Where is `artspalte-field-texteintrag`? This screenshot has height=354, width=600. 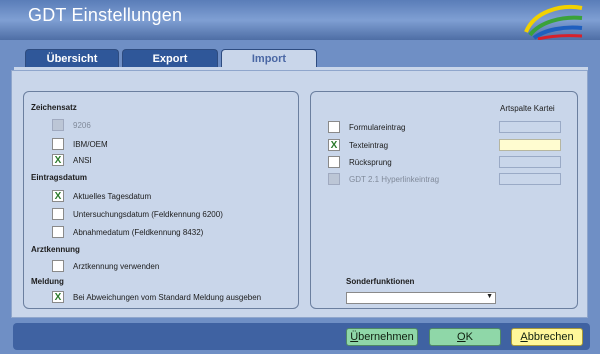 artspalte-field-texteintrag is located at coordinates (530, 145).